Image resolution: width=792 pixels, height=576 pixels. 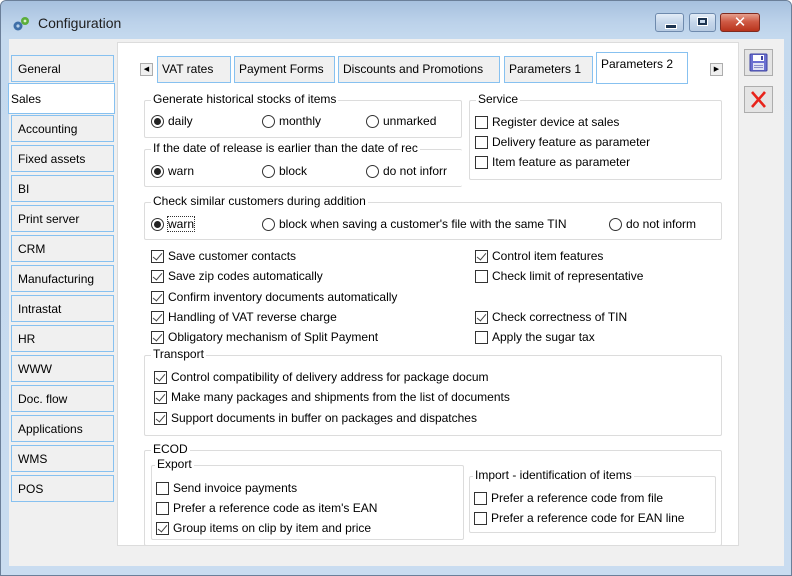 What do you see at coordinates (172, 171) in the screenshot?
I see `radio-warn-release: warn` at bounding box center [172, 171].